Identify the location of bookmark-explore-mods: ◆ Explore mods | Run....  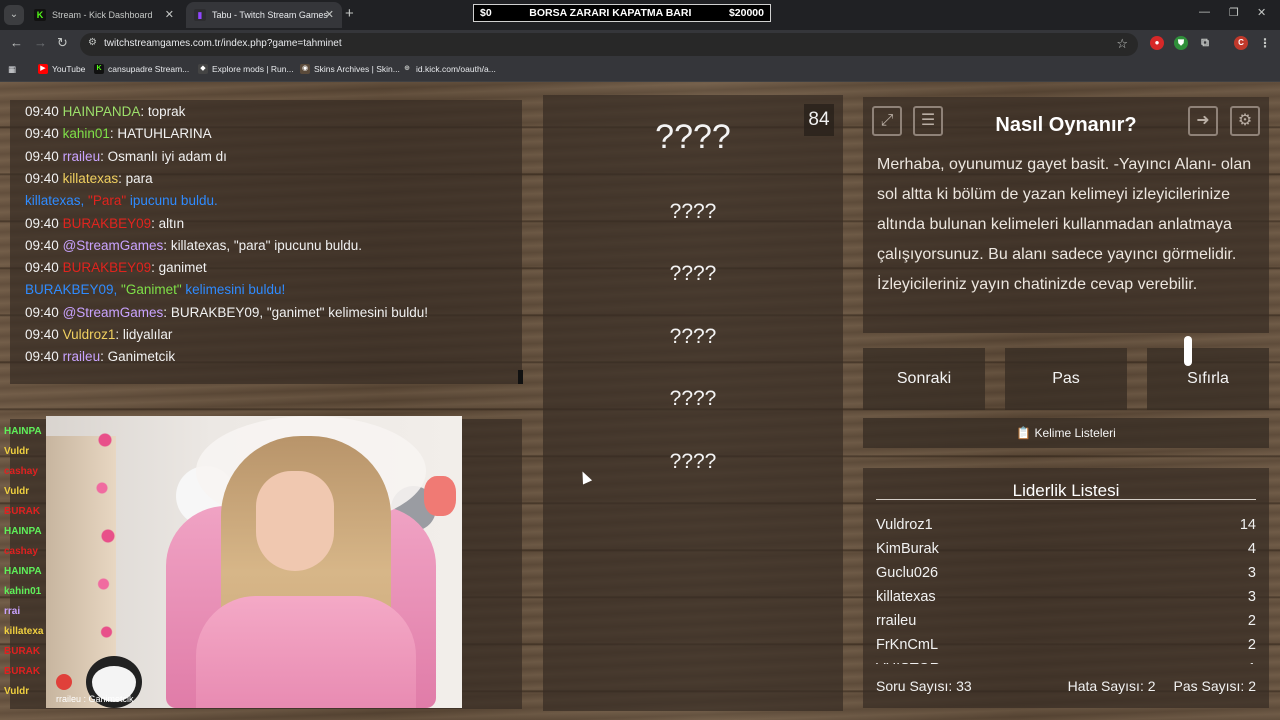
(246, 69).